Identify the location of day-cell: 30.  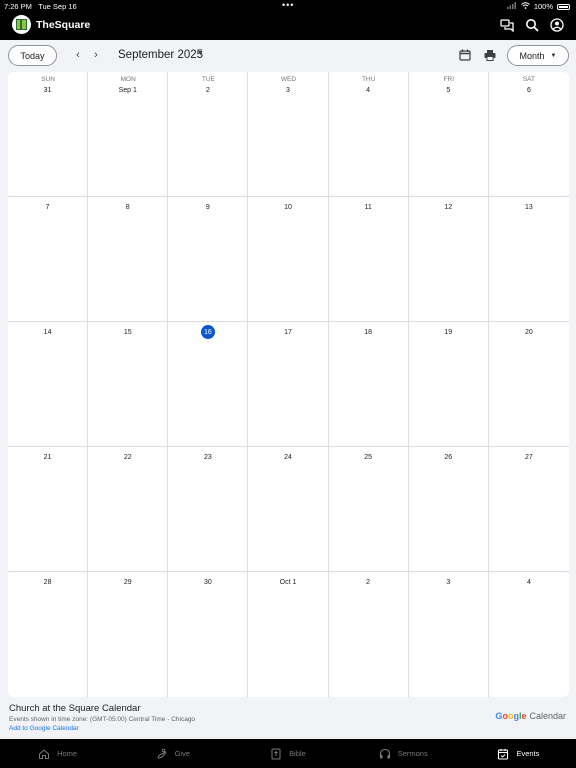
(208, 634).